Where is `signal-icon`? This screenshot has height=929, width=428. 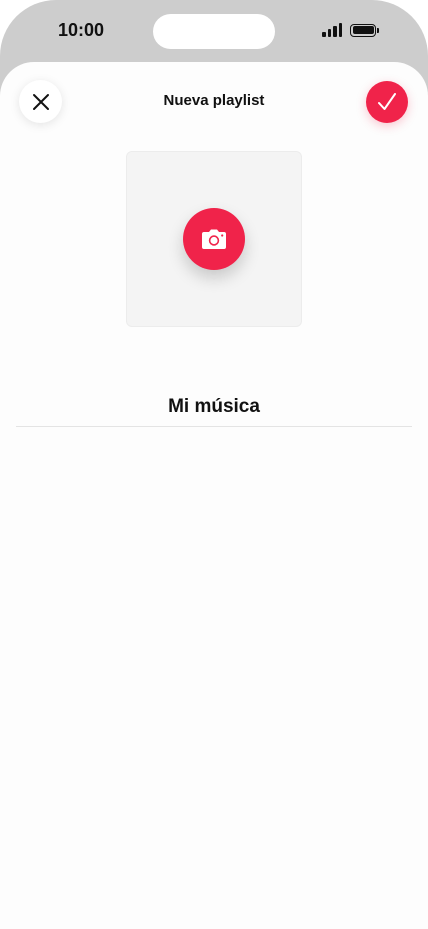 signal-icon is located at coordinates (332, 30).